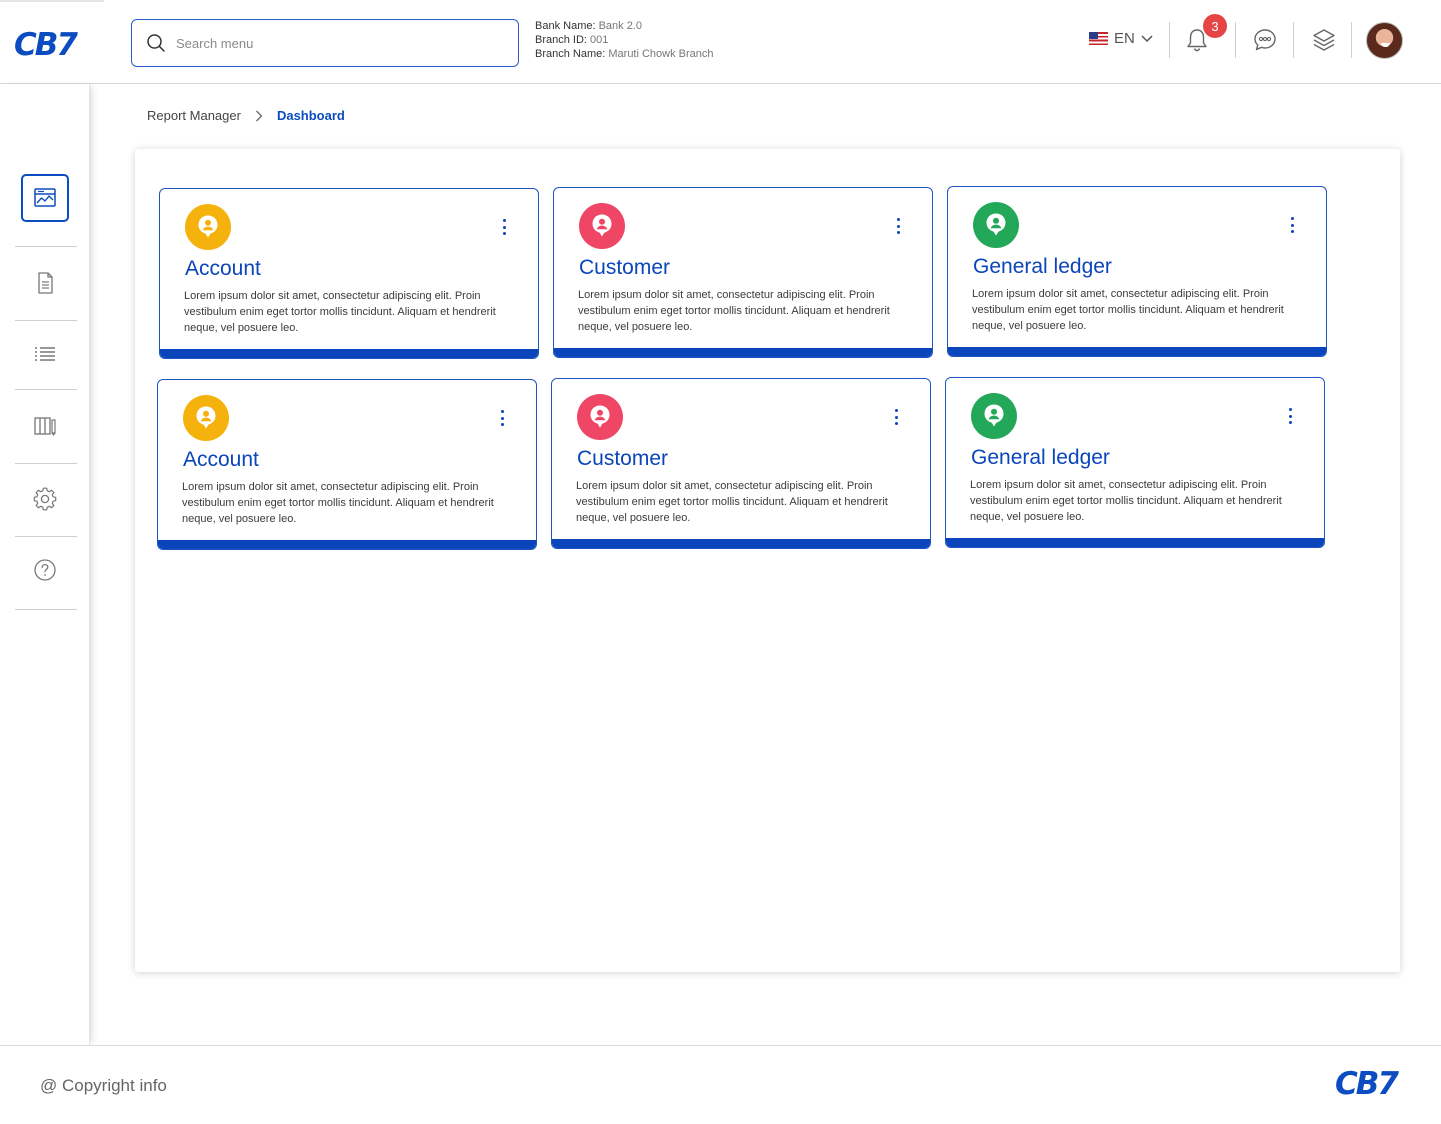 This screenshot has height=1124, width=1441. I want to click on bank-name-label: Bank Name:, so click(565, 26).